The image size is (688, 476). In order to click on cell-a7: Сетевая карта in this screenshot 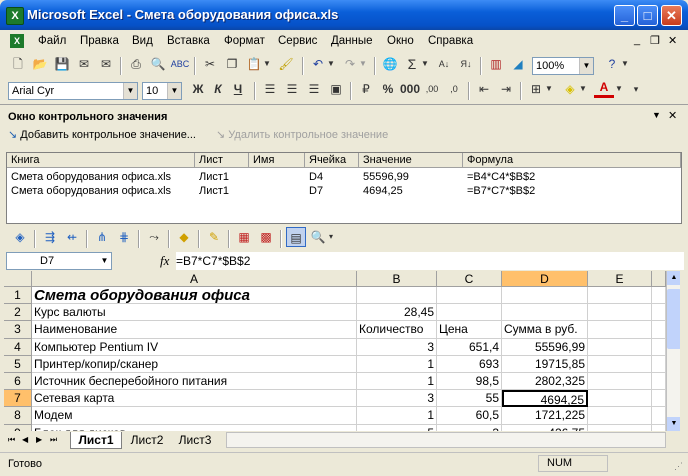, I will do `click(194, 399)`.